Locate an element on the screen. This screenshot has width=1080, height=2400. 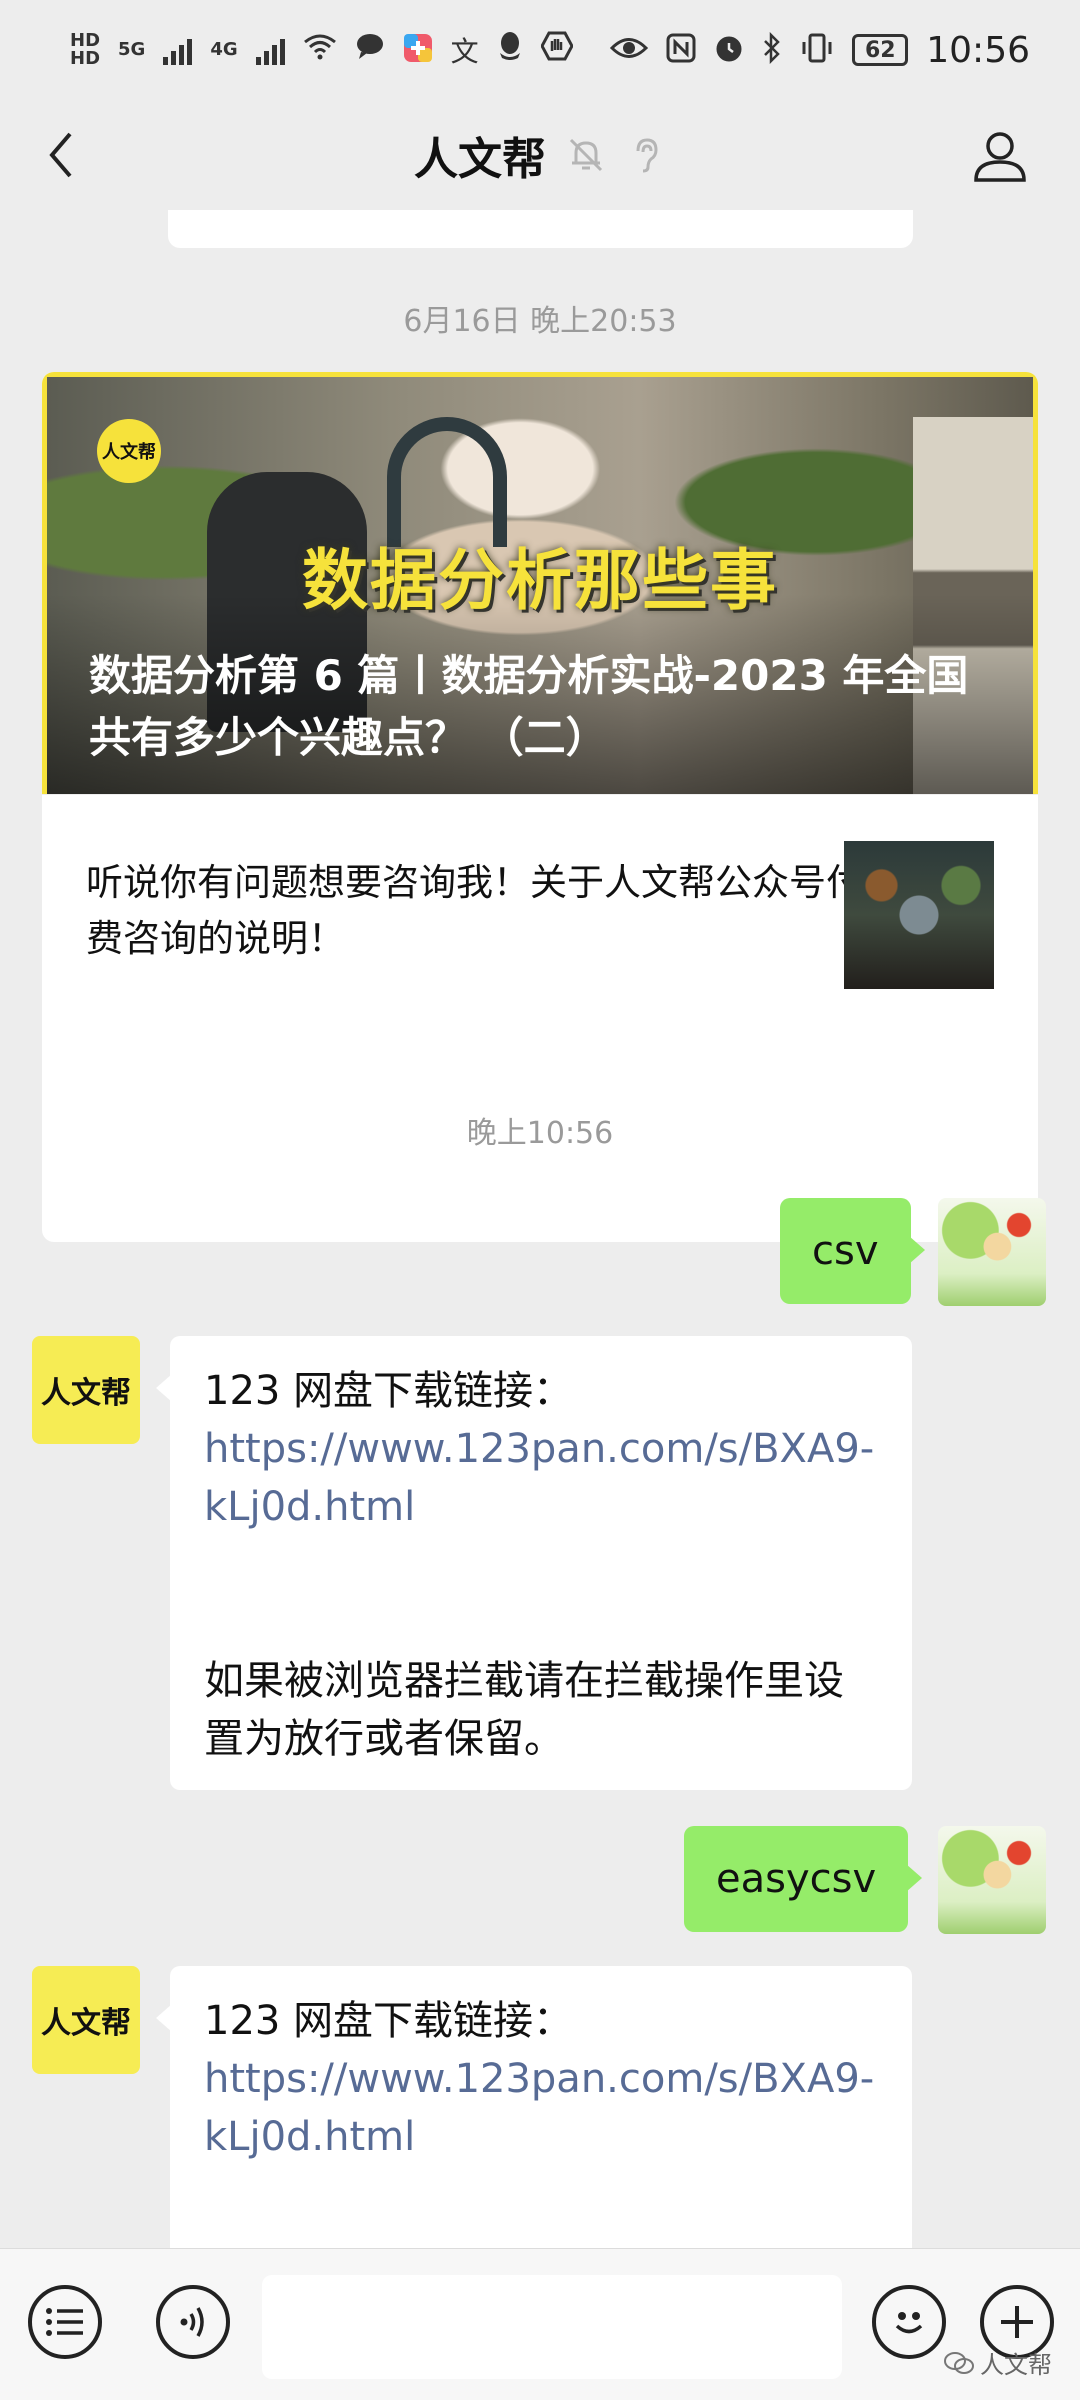
page-title: 人文帮 is located at coordinates (480, 159).